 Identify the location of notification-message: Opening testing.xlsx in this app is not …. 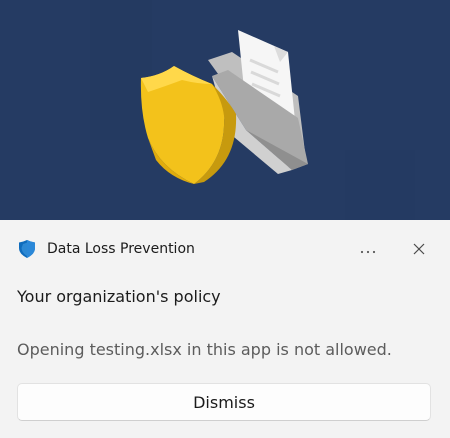
(204, 349).